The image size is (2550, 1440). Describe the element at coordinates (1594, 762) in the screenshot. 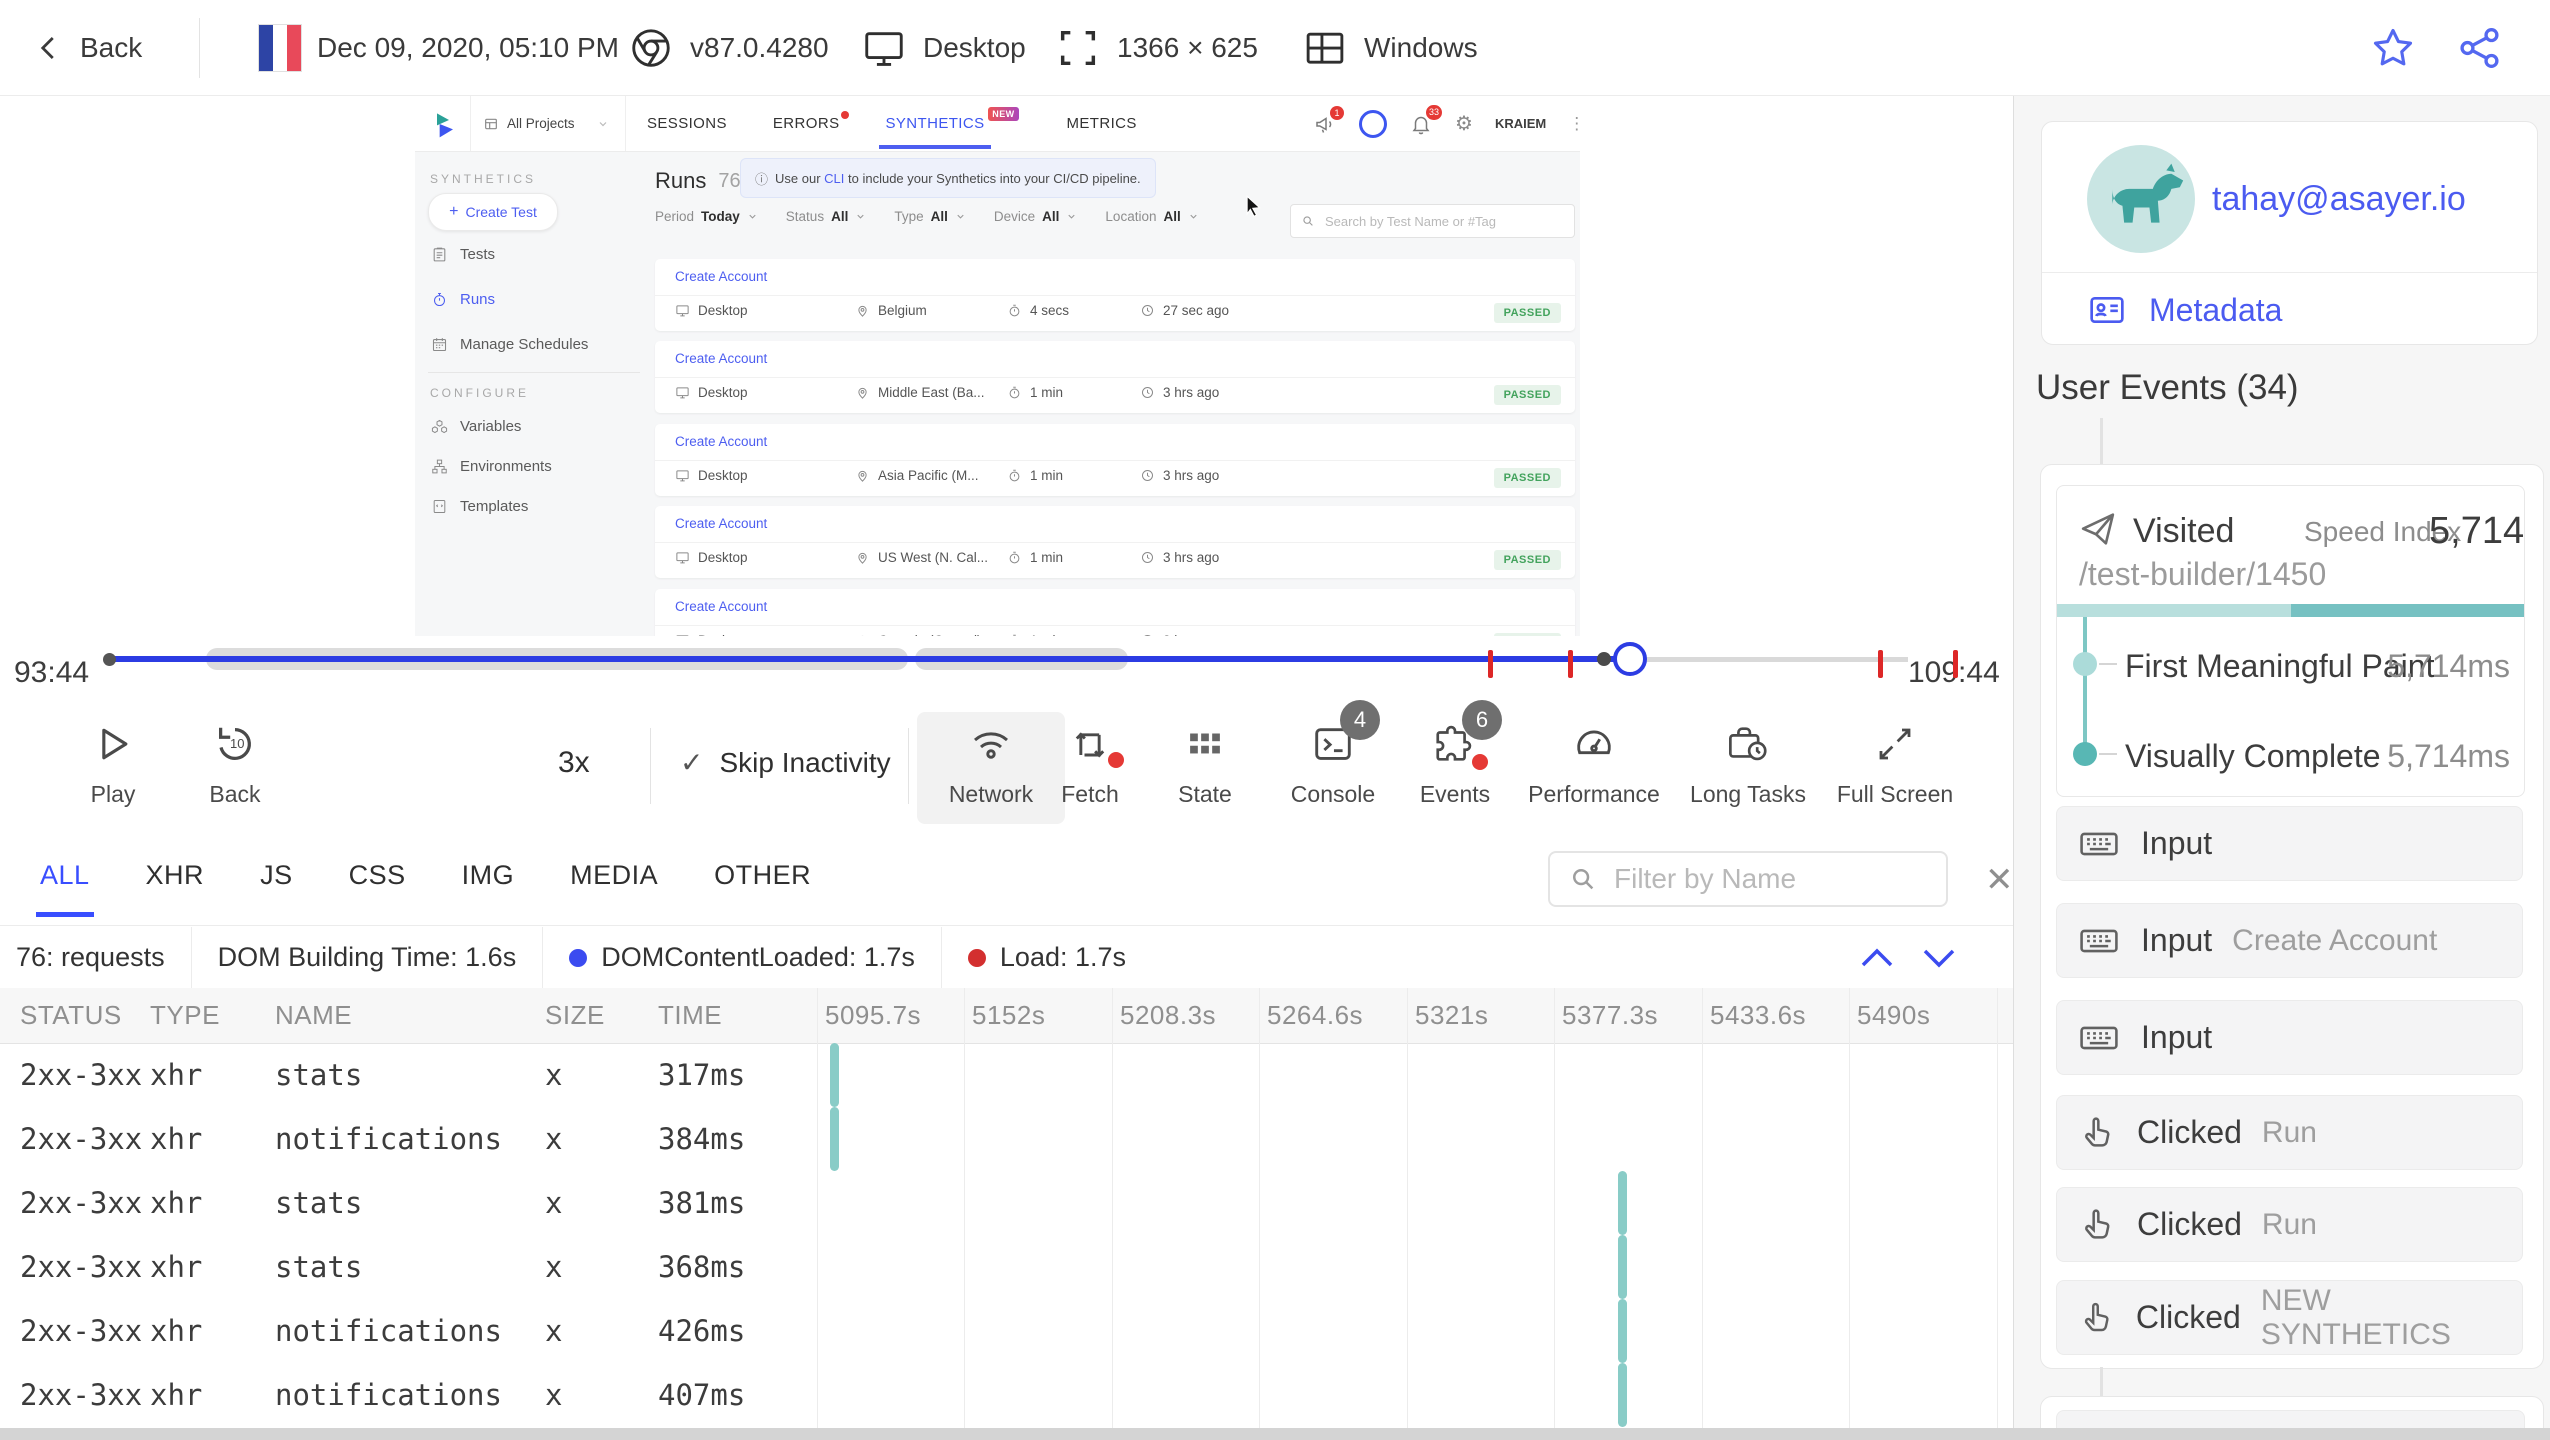

I see `performance-panel-button: Performance` at that location.